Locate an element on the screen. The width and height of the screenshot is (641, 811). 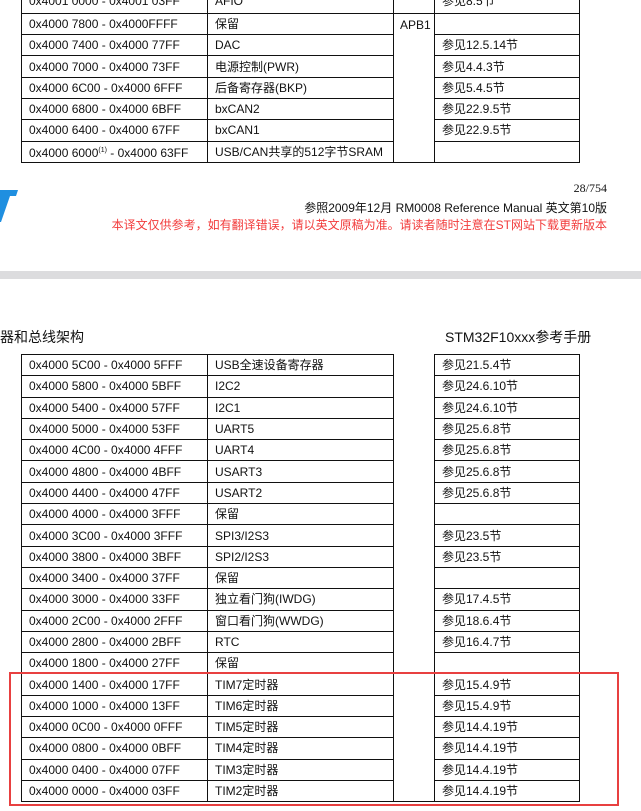
address-cell: 0x4000 7000 - 0x4000 73FF is located at coordinates (114, 66).